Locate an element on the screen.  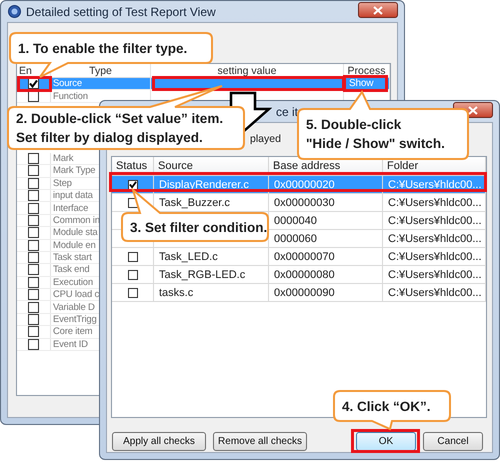
app-icon is located at coordinates (14, 11).